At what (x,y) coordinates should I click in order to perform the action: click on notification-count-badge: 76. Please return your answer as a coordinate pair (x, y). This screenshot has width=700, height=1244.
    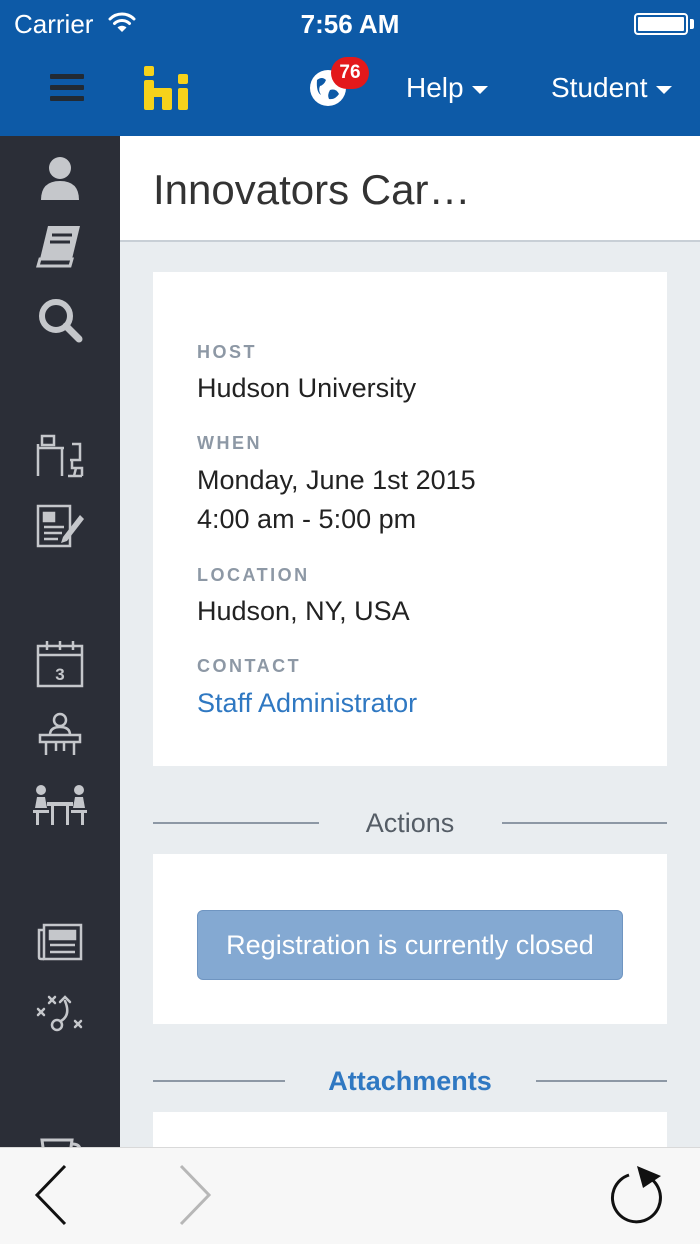
    Looking at the image, I should click on (350, 73).